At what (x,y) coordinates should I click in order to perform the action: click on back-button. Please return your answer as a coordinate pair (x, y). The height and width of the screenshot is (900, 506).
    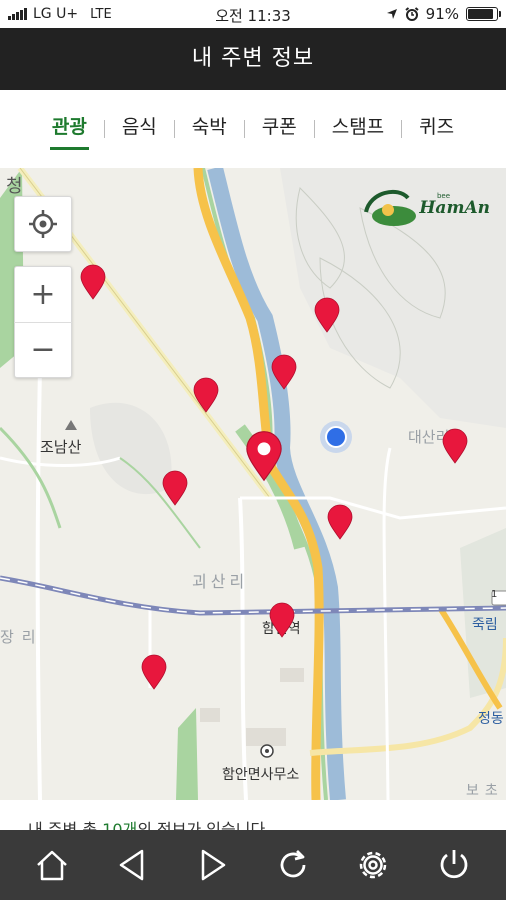
    Looking at the image, I should click on (132, 865).